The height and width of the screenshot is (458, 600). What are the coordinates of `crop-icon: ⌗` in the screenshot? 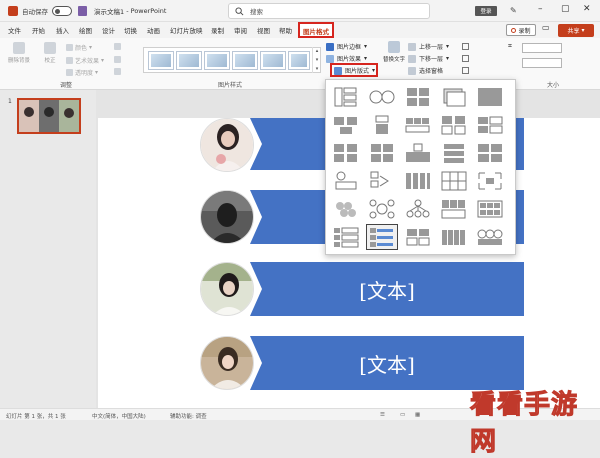 It's located at (511, 46).